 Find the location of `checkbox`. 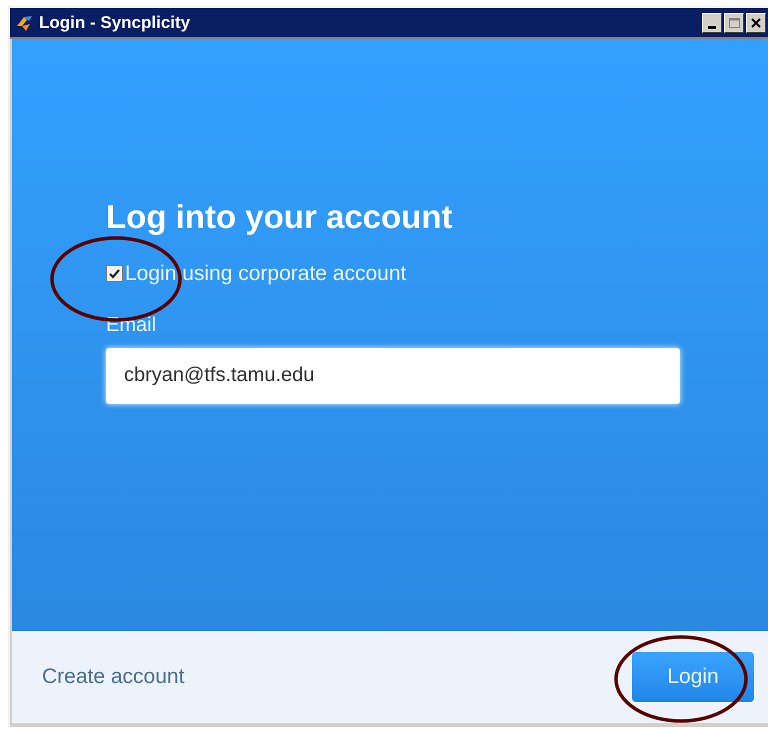

checkbox is located at coordinates (114, 273).